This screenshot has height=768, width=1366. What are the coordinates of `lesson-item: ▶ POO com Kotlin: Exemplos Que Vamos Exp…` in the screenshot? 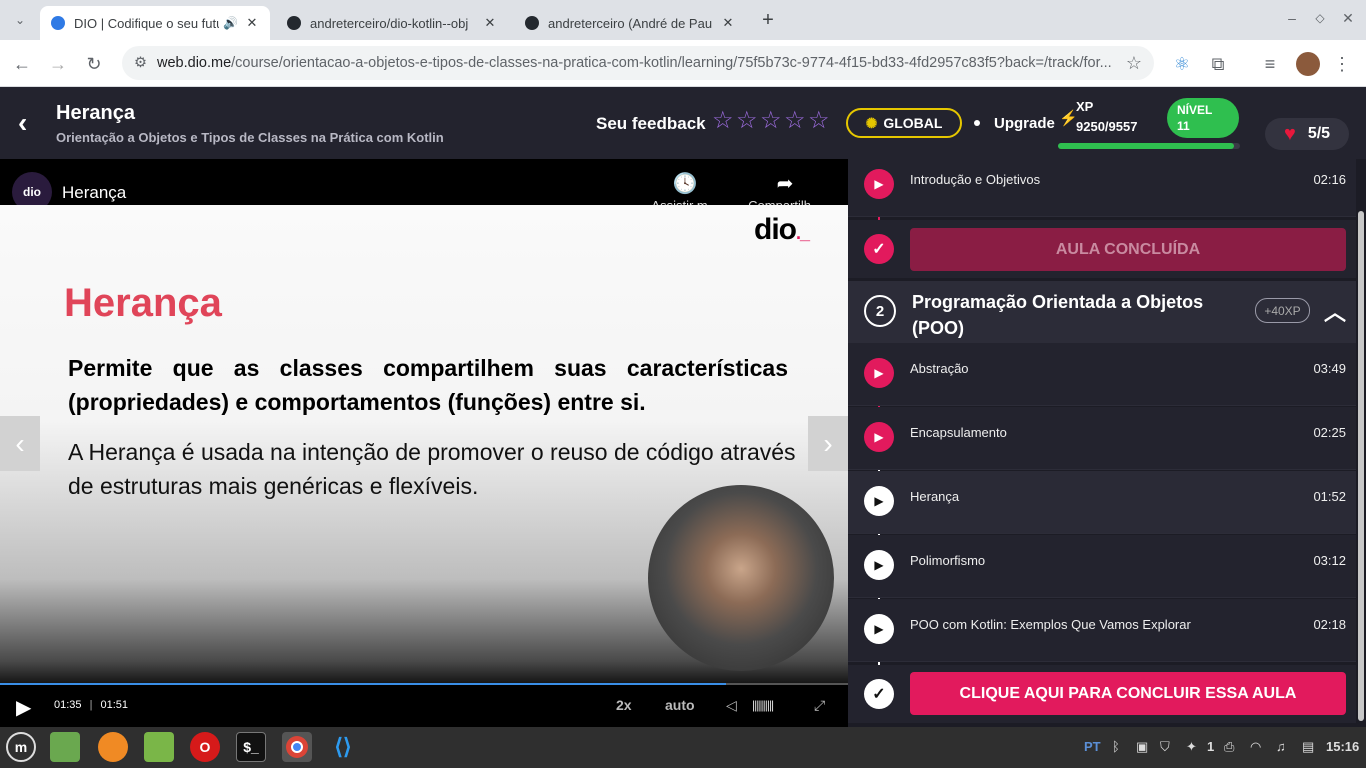 It's located at (1102, 630).